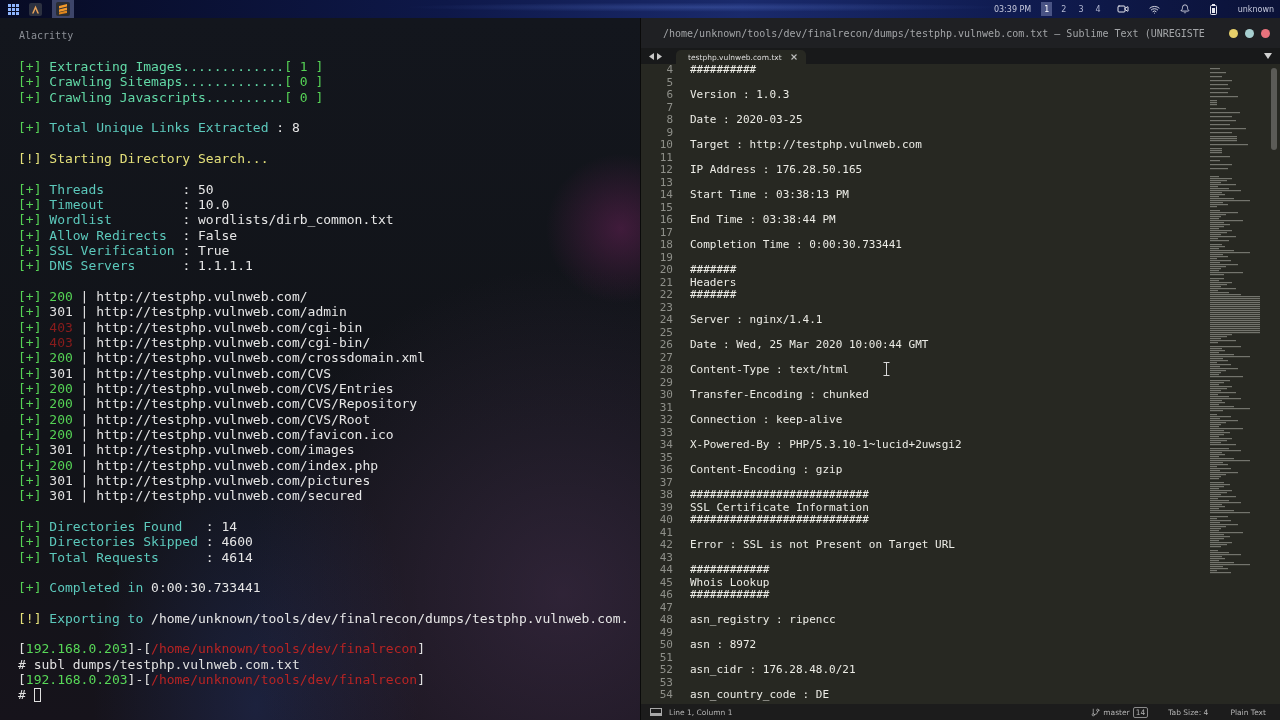 The width and height of the screenshot is (1280, 720). What do you see at coordinates (1064, 9) in the screenshot?
I see `workspace-button: 2` at bounding box center [1064, 9].